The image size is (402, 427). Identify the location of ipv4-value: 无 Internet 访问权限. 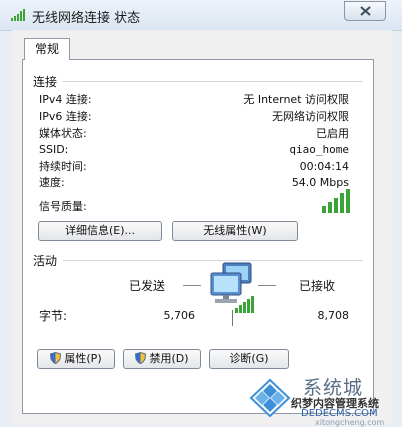
(296, 99).